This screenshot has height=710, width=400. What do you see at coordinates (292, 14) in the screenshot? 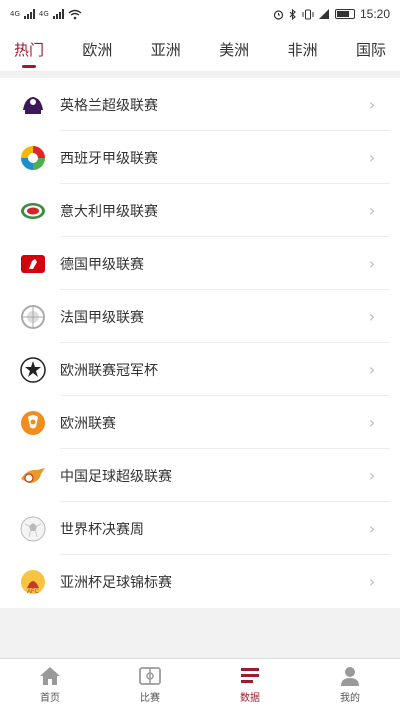
I see `bluetooth-icon` at bounding box center [292, 14].